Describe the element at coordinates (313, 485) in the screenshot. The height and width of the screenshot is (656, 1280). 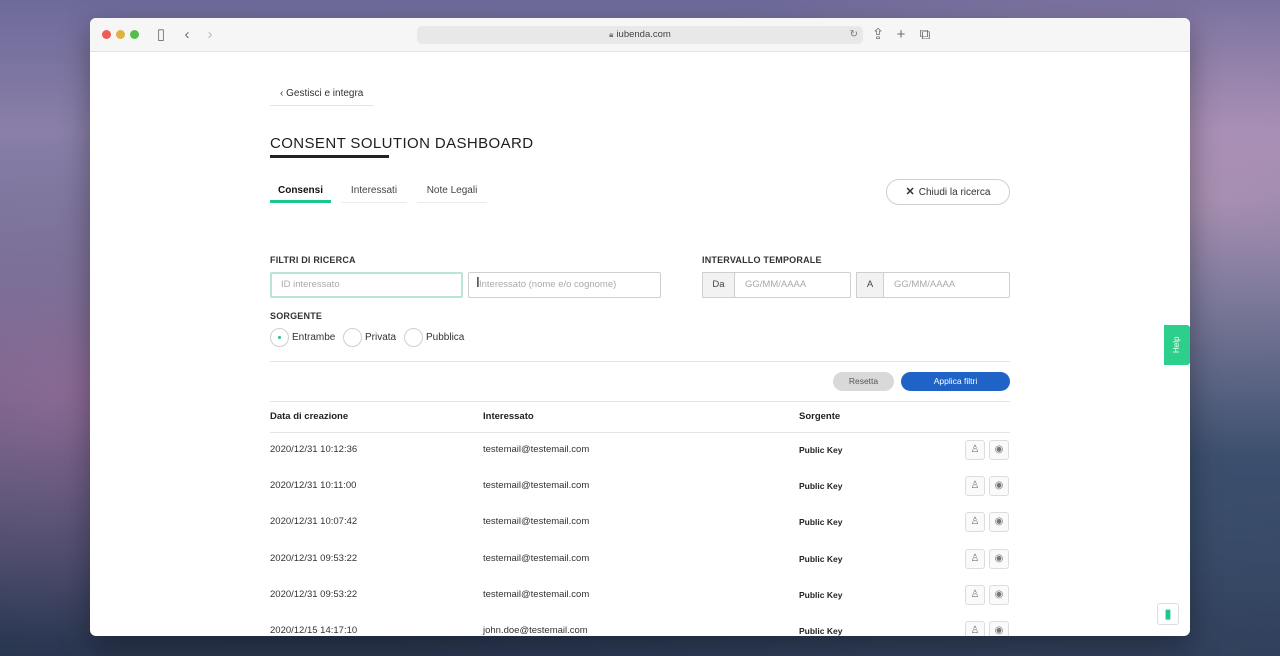
I see `row-date: 2020/12/31 10:11:00` at that location.